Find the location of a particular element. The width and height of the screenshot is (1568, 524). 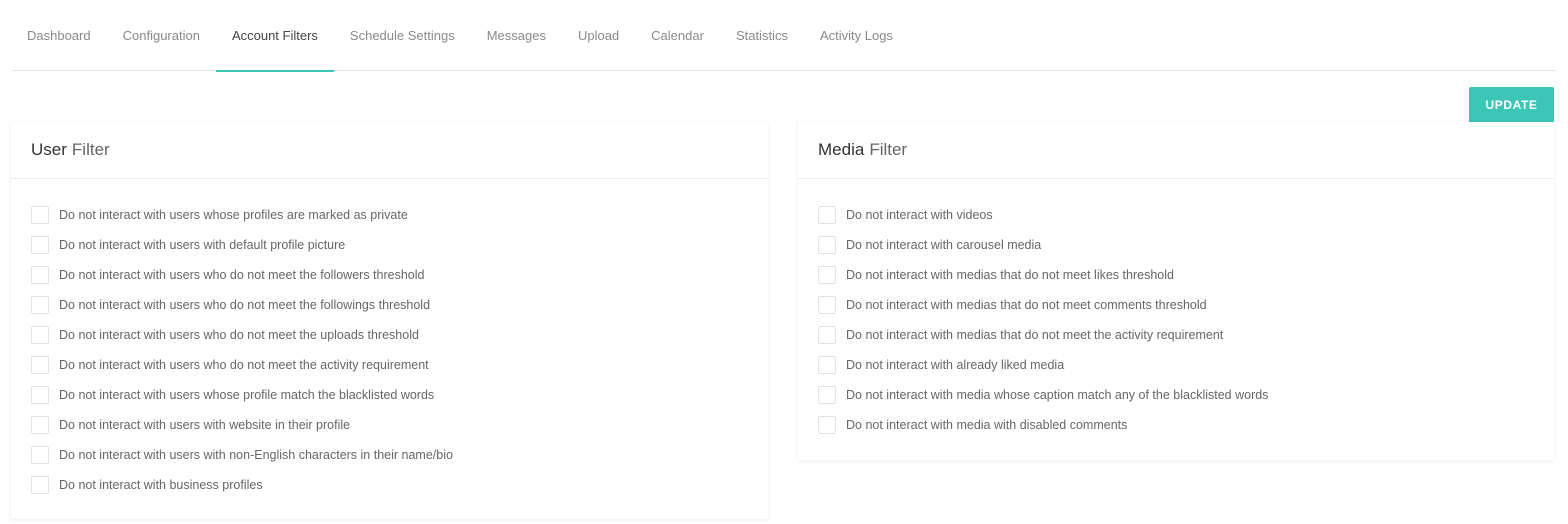

update-button: UPDATE is located at coordinates (1511, 105).